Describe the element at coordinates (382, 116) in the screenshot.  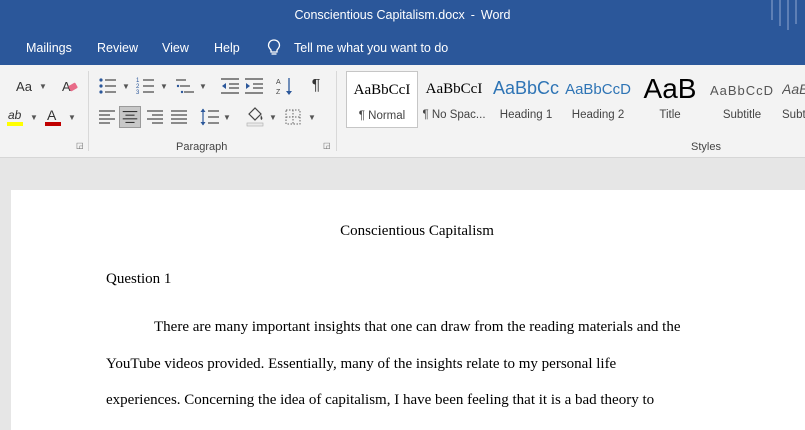
I see `style-name: ¶ Normal` at that location.